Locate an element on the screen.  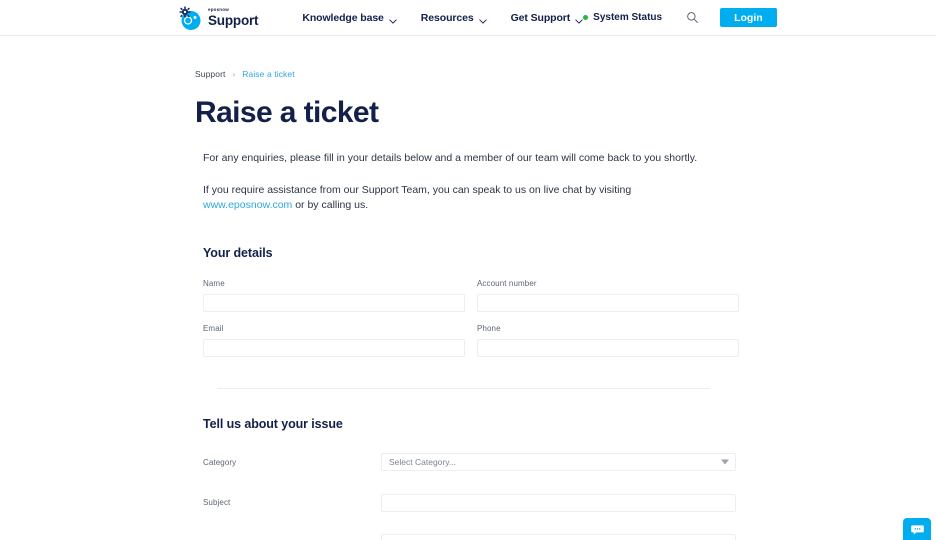
row-description: Description is located at coordinates (475, 536).